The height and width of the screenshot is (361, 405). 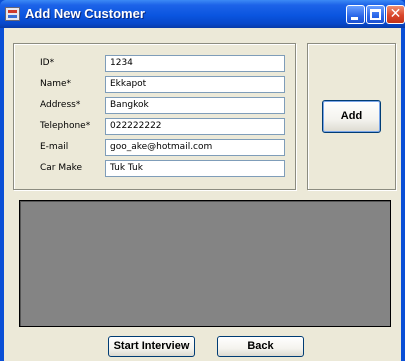 I want to click on address-field: Bangkok, so click(x=195, y=105).